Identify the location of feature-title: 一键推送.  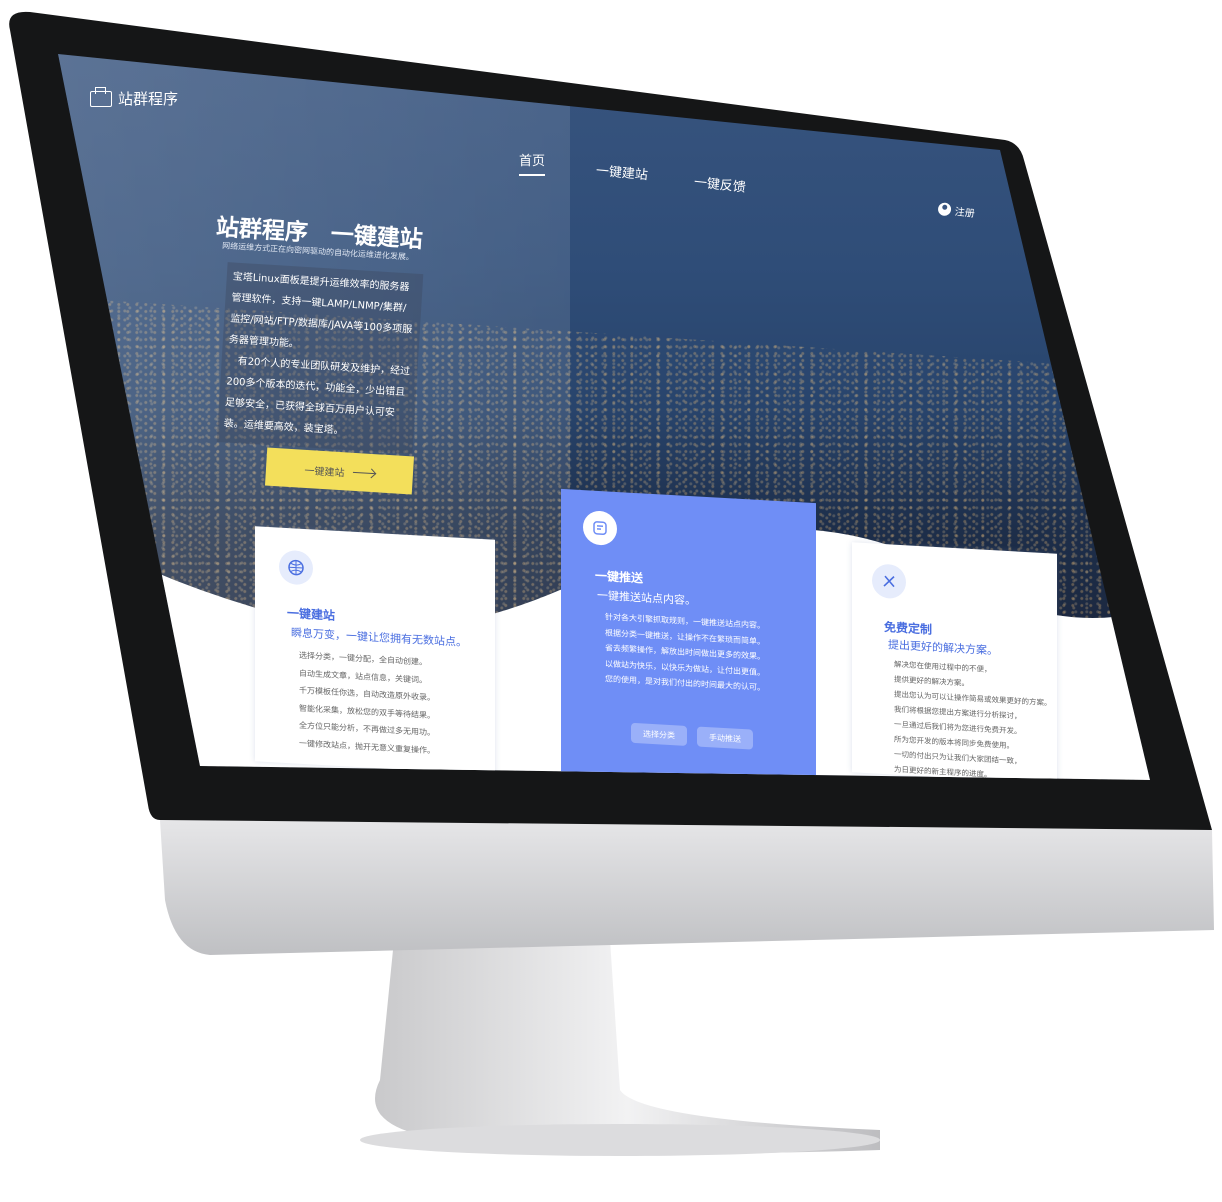
(619, 577).